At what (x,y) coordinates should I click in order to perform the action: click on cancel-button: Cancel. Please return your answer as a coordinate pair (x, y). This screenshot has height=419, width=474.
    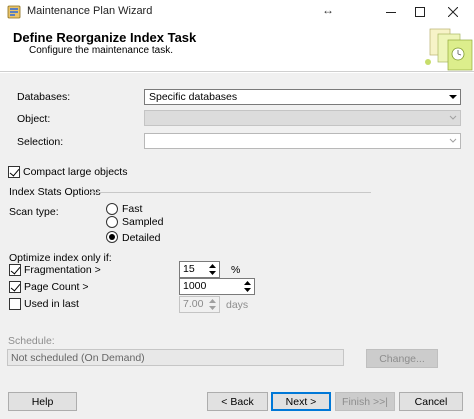
    Looking at the image, I should click on (431, 401).